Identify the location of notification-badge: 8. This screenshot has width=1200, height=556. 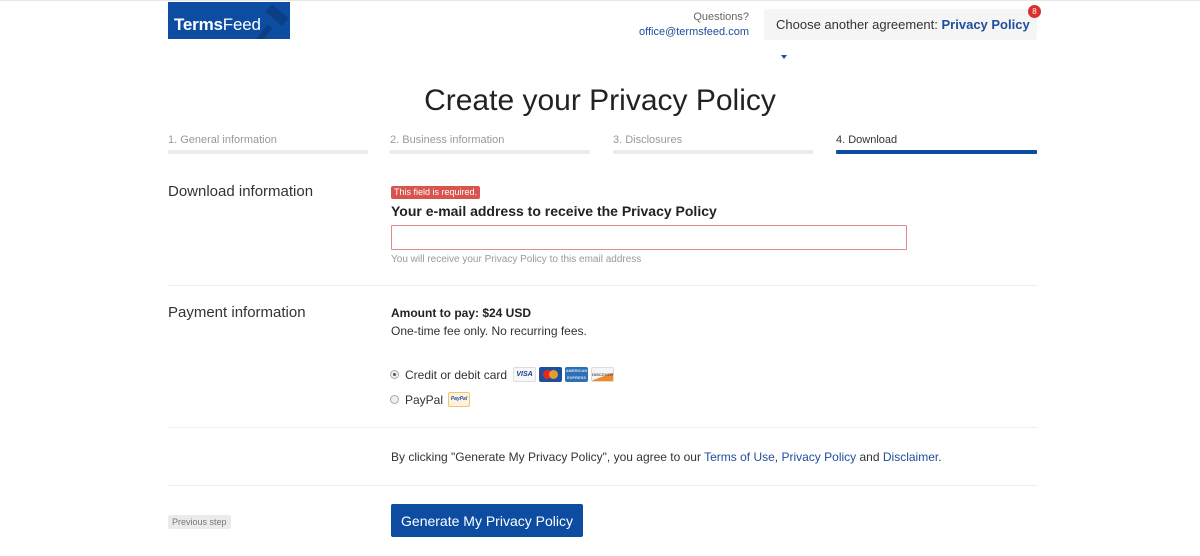
(1034, 11).